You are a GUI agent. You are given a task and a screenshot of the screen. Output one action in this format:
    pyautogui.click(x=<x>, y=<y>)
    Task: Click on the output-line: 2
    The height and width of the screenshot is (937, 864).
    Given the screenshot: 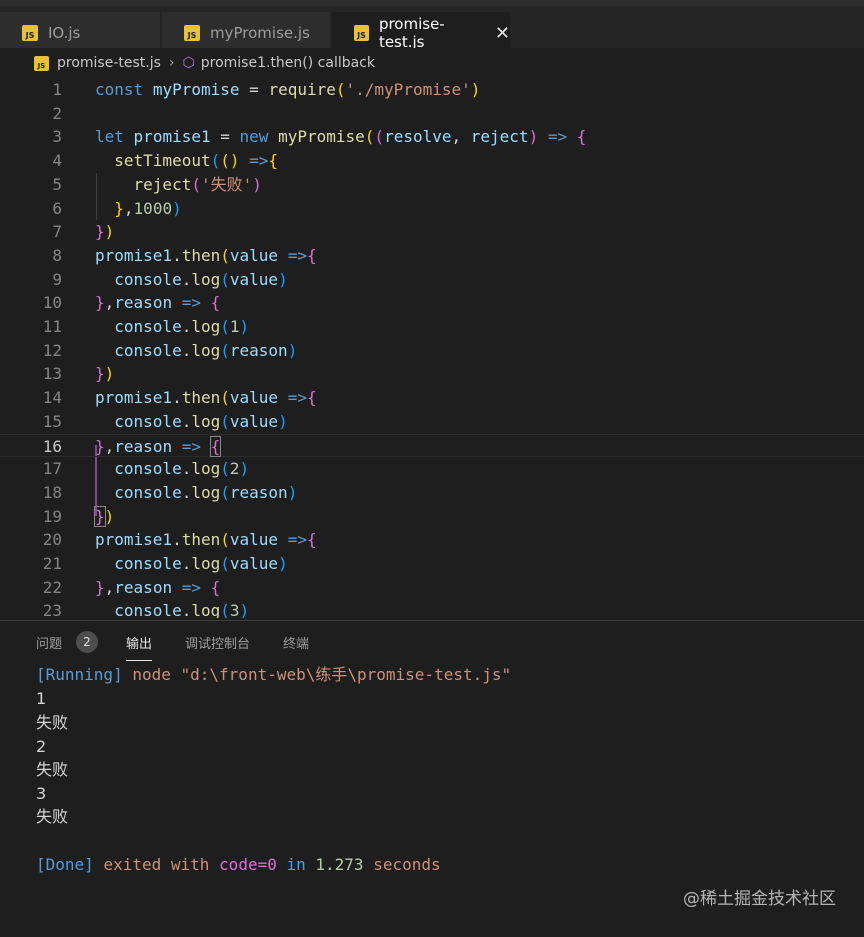 What is the action you would take?
    pyautogui.click(x=41, y=746)
    